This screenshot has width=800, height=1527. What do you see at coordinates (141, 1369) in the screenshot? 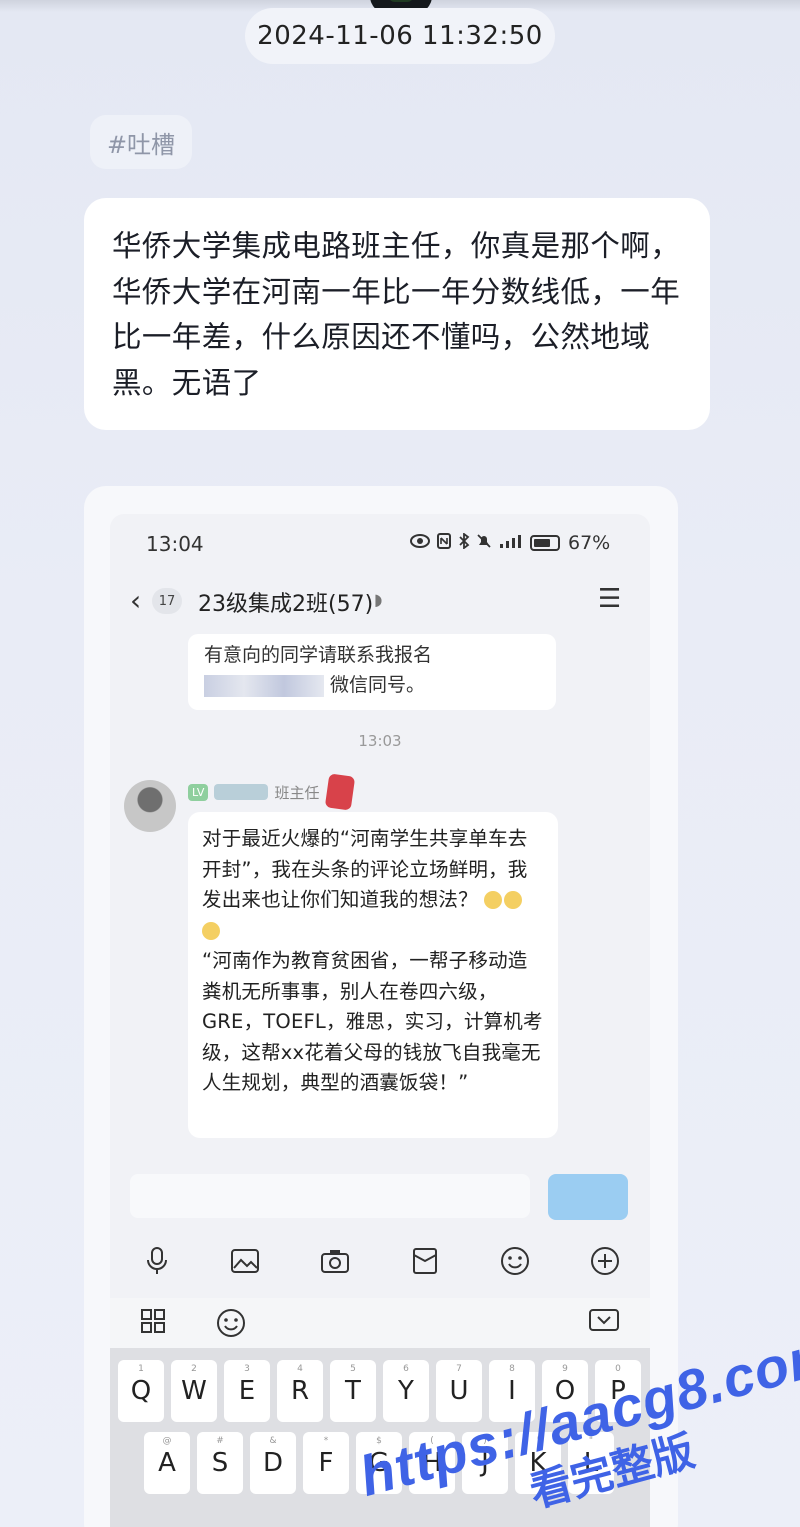
I see `key-hint: 1` at bounding box center [141, 1369].